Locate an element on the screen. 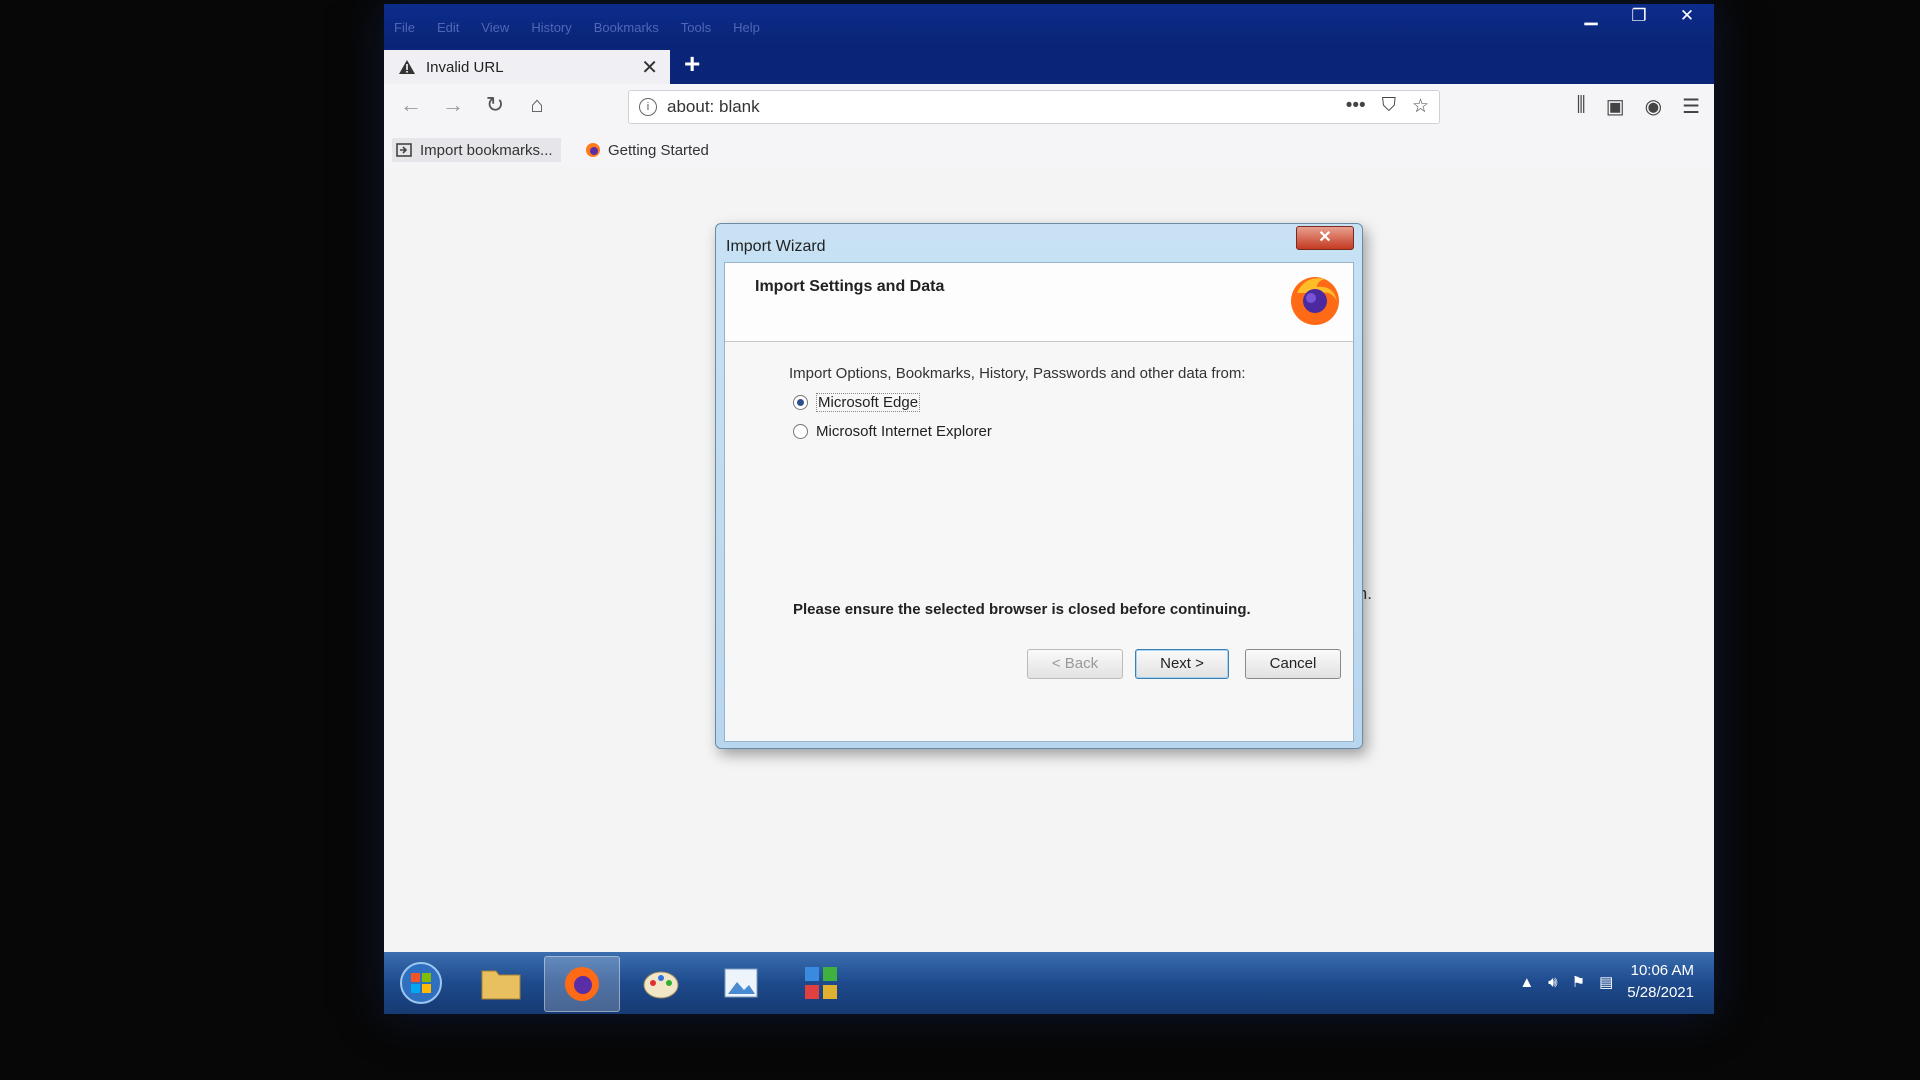  windows-taskbar: ▲ 🔊︎ ⚑ ▤ 10:06 AM 5/28/2021 is located at coordinates (1049, 983).